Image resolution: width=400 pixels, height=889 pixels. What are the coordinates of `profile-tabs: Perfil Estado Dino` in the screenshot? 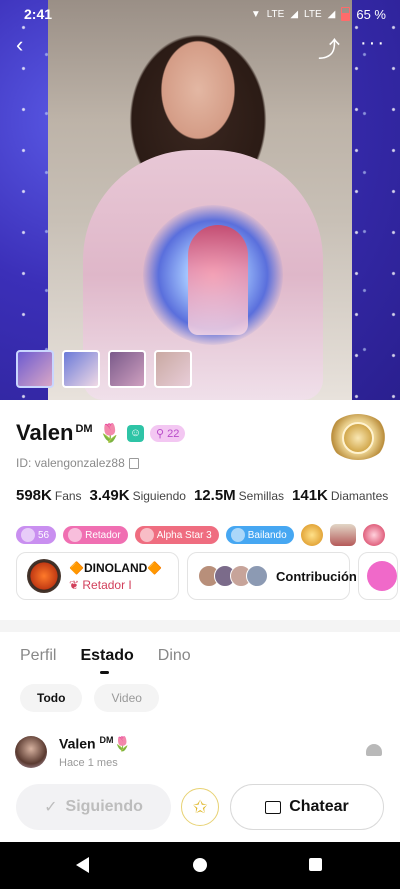 It's located at (105, 660).